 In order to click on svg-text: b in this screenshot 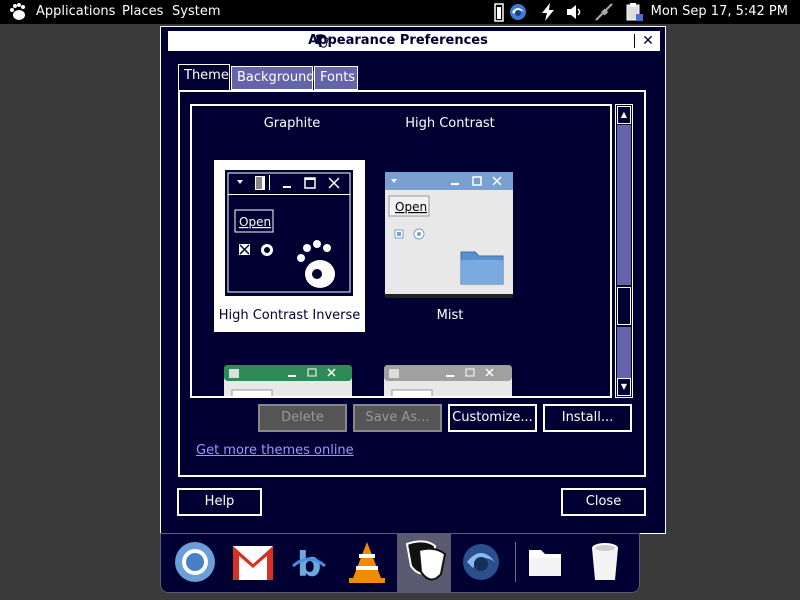, I will do `click(309, 565)`.